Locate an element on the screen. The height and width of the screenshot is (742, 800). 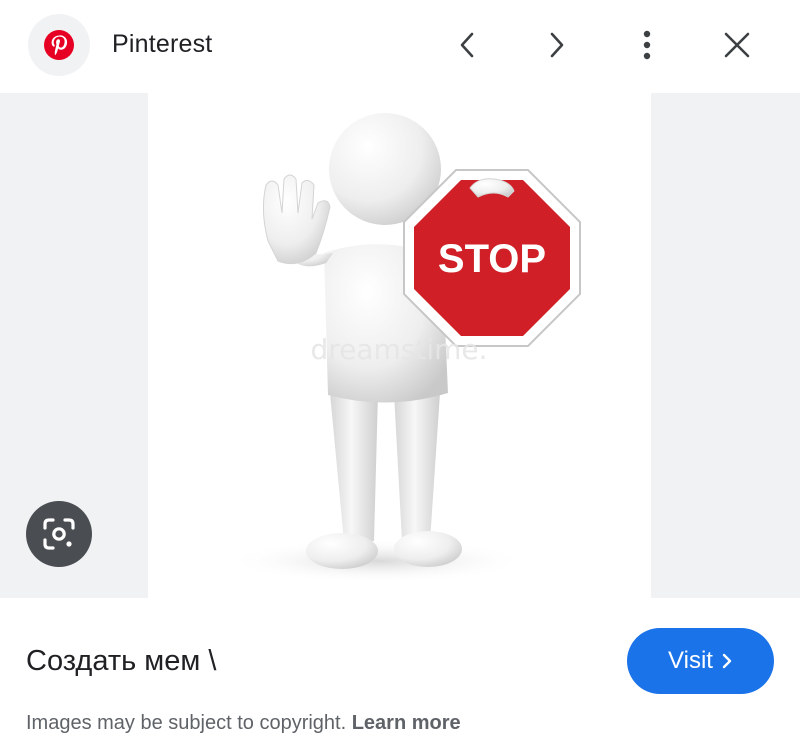
chevron-left-icon is located at coordinates (467, 45).